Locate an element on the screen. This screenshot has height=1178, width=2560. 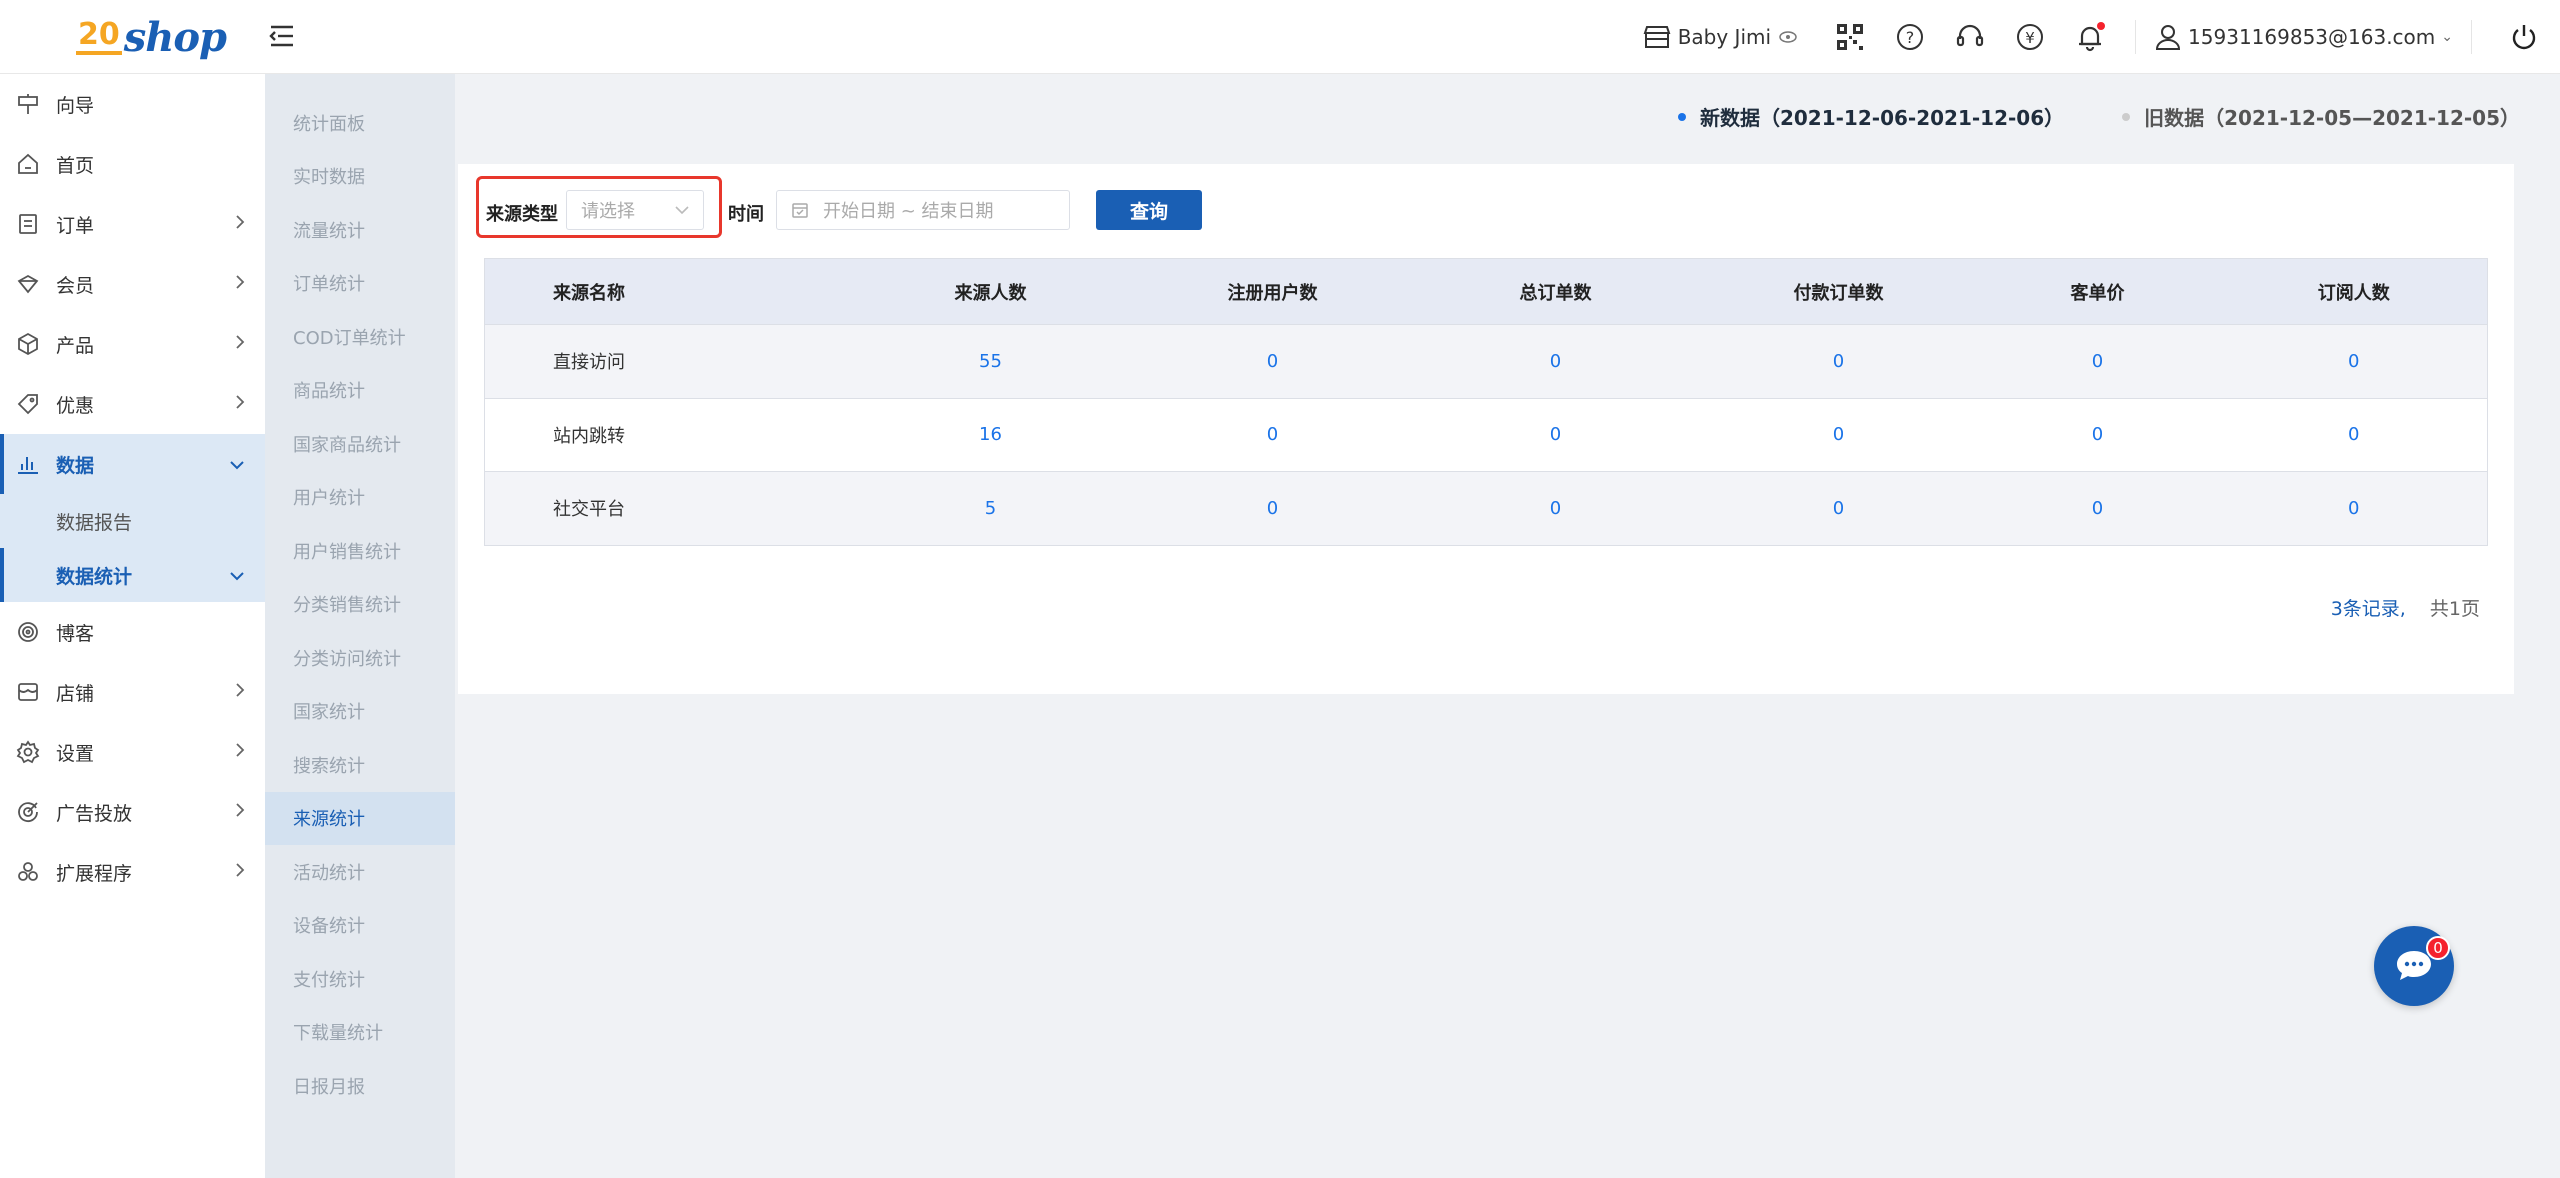
submenu-item-source-stats: 来源统计 is located at coordinates (360, 818).